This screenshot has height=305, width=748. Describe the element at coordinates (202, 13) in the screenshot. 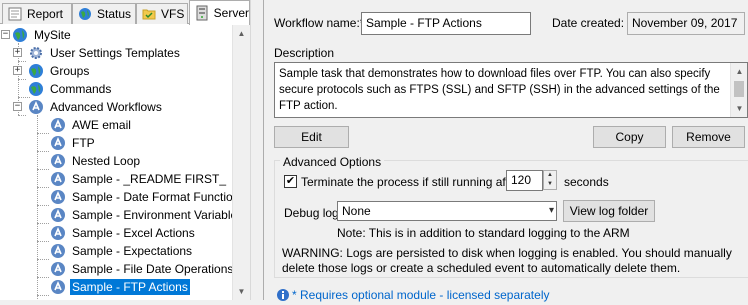

I see `server-icon` at that location.